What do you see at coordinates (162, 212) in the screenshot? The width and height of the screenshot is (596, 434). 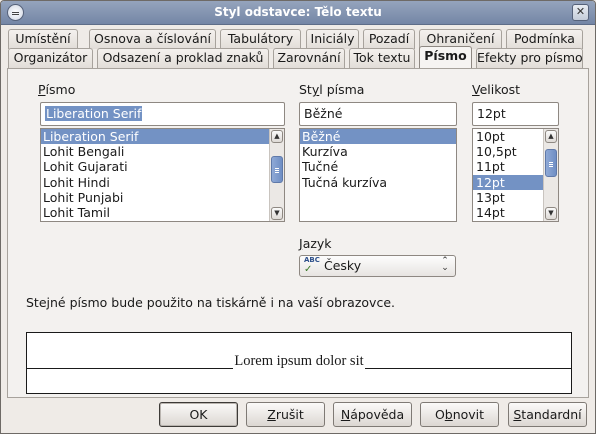 I see `list-item: Lohit Tamil` at bounding box center [162, 212].